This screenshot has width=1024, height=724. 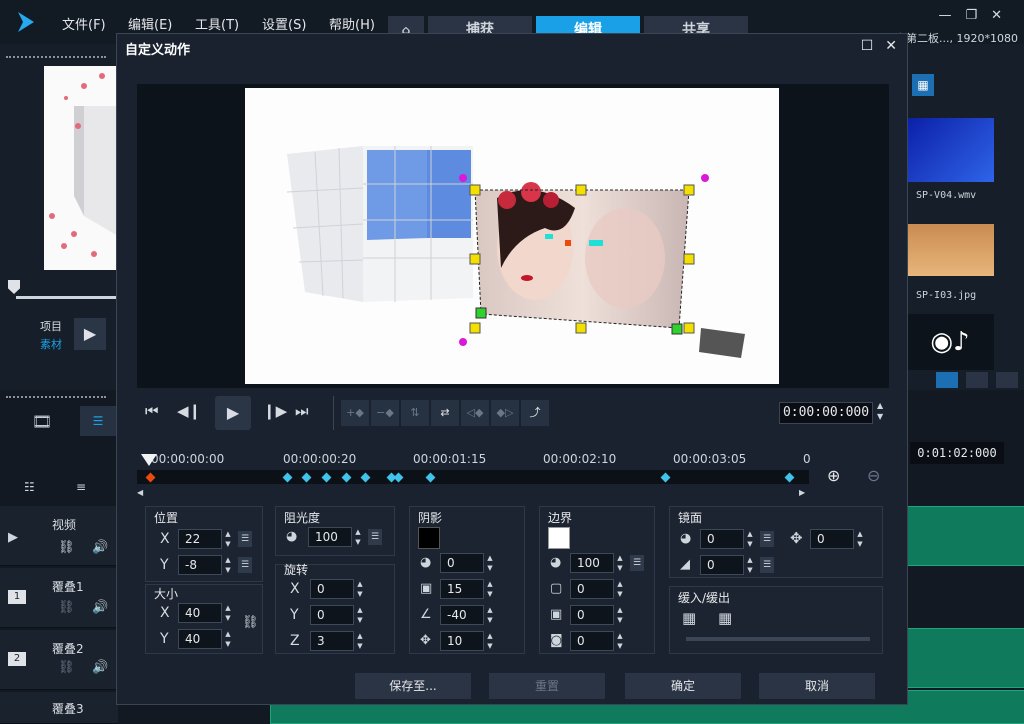 What do you see at coordinates (250, 622) in the screenshot?
I see `lock-aspect-icon: ⛓` at bounding box center [250, 622].